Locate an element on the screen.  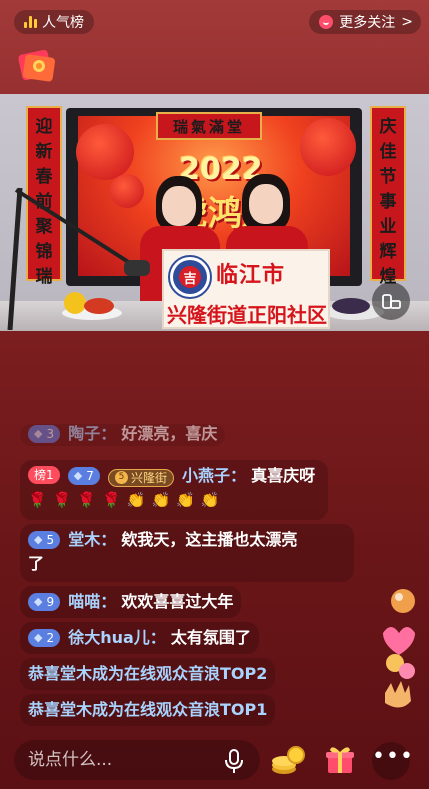
message-text: 太有氛围了 is located at coordinates (210, 637).